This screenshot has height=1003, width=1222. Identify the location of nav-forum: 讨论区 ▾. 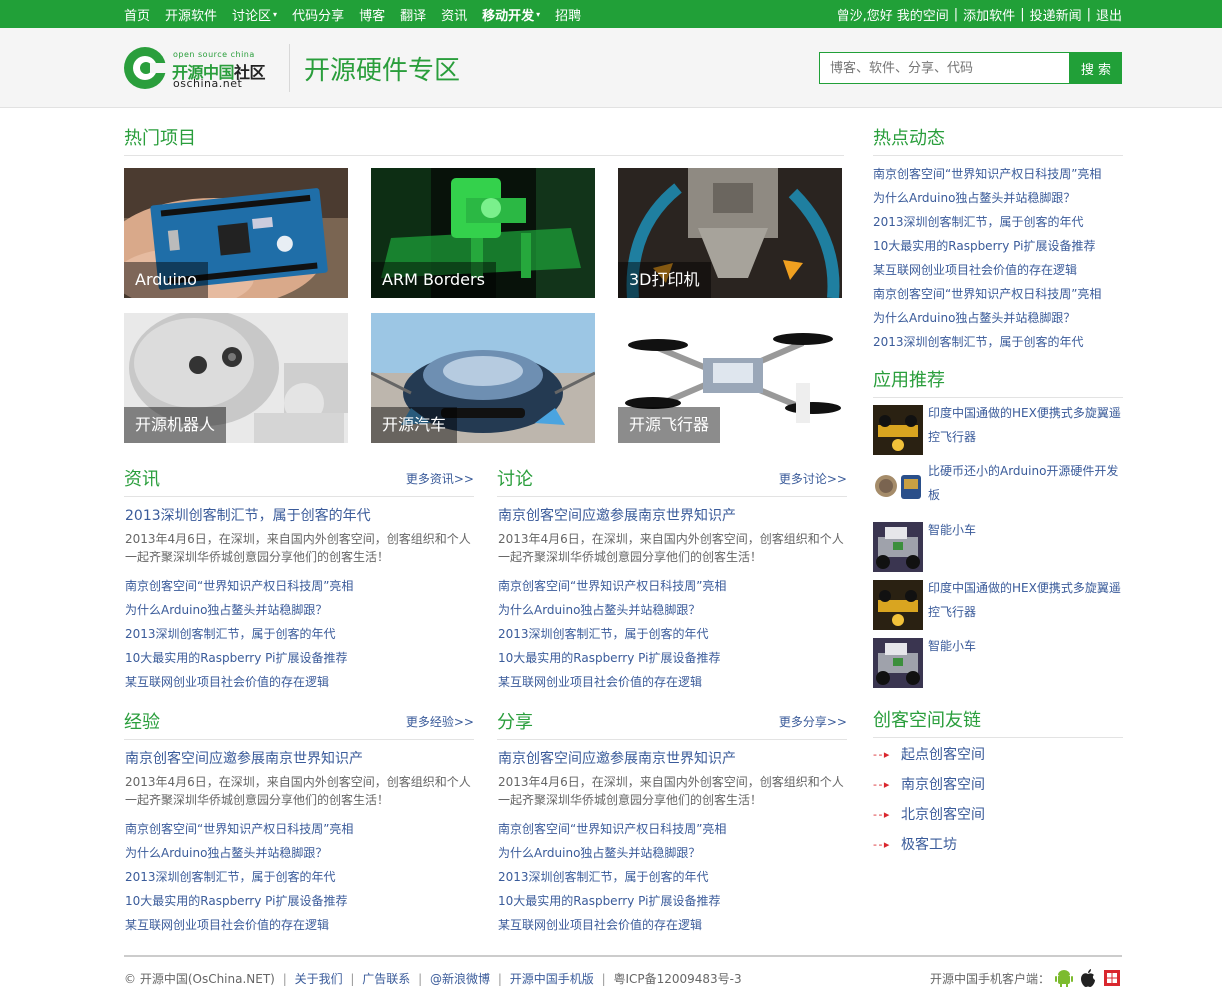
(254, 14).